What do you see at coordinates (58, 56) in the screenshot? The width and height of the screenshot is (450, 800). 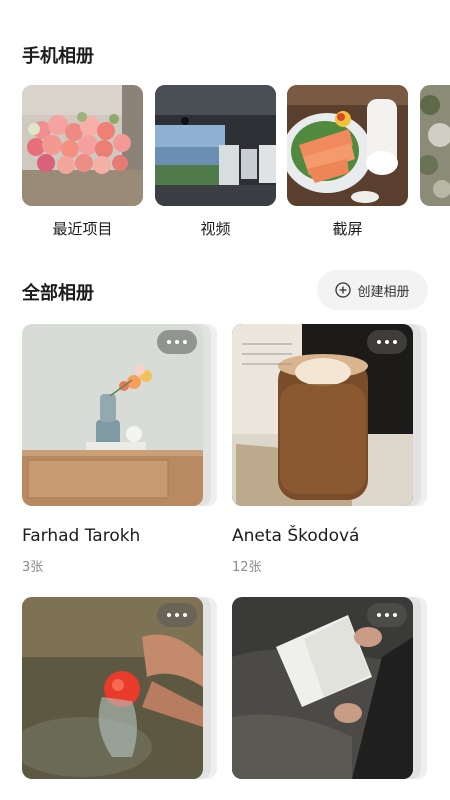 I see `phone-albums-title: 手机相册` at bounding box center [58, 56].